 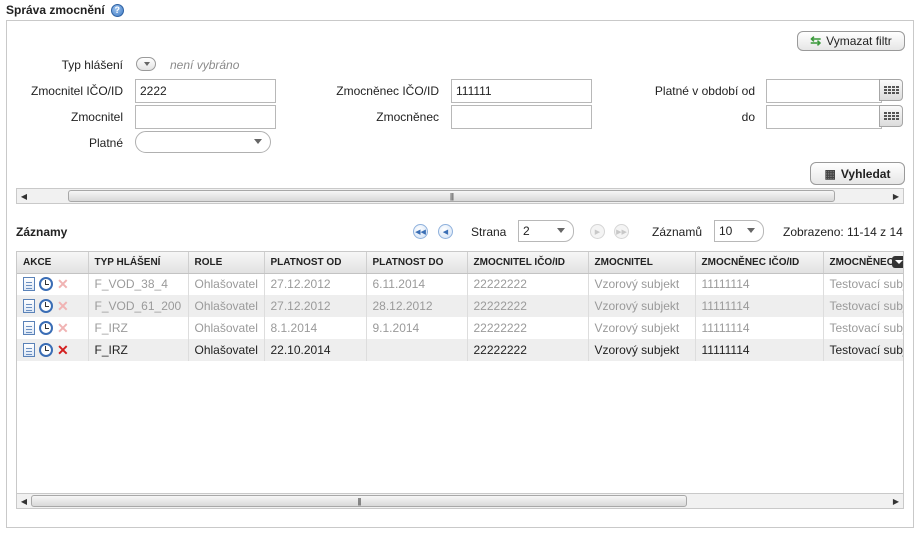 I want to click on platne-do-input, so click(x=824, y=117).